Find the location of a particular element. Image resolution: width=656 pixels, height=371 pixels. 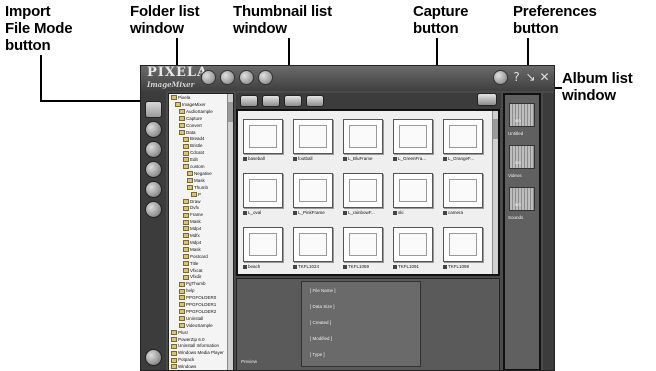

thumbnail-tile: TKFL1024 is located at coordinates (313, 249).